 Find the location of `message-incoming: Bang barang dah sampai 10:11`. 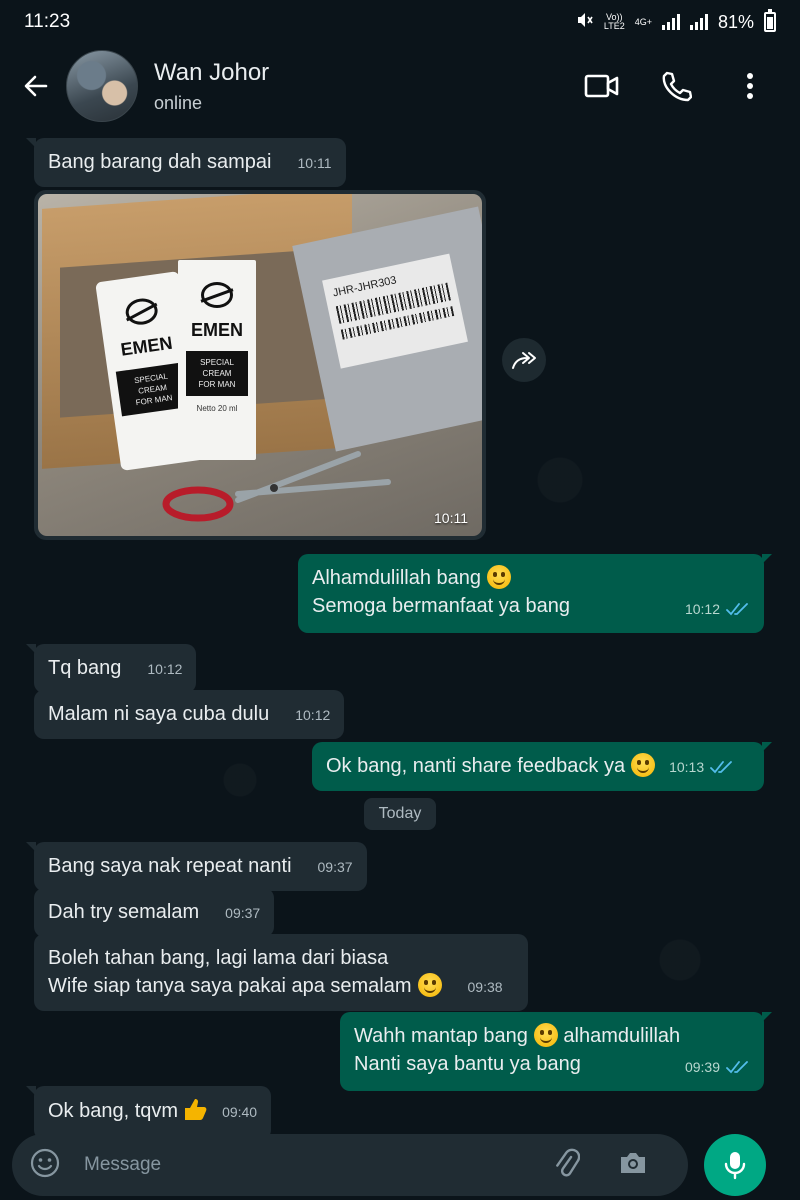

message-incoming: Bang barang dah sampai 10:11 is located at coordinates (186, 162).